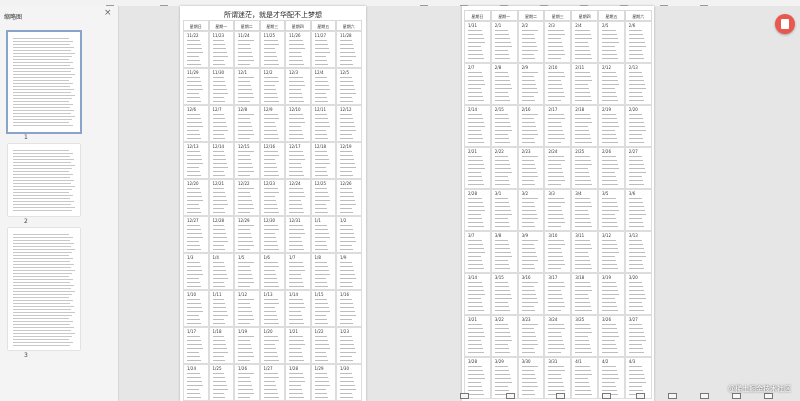 Image resolution: width=800 pixels, height=401 pixels. I want to click on day-date: 1/2, so click(343, 220).